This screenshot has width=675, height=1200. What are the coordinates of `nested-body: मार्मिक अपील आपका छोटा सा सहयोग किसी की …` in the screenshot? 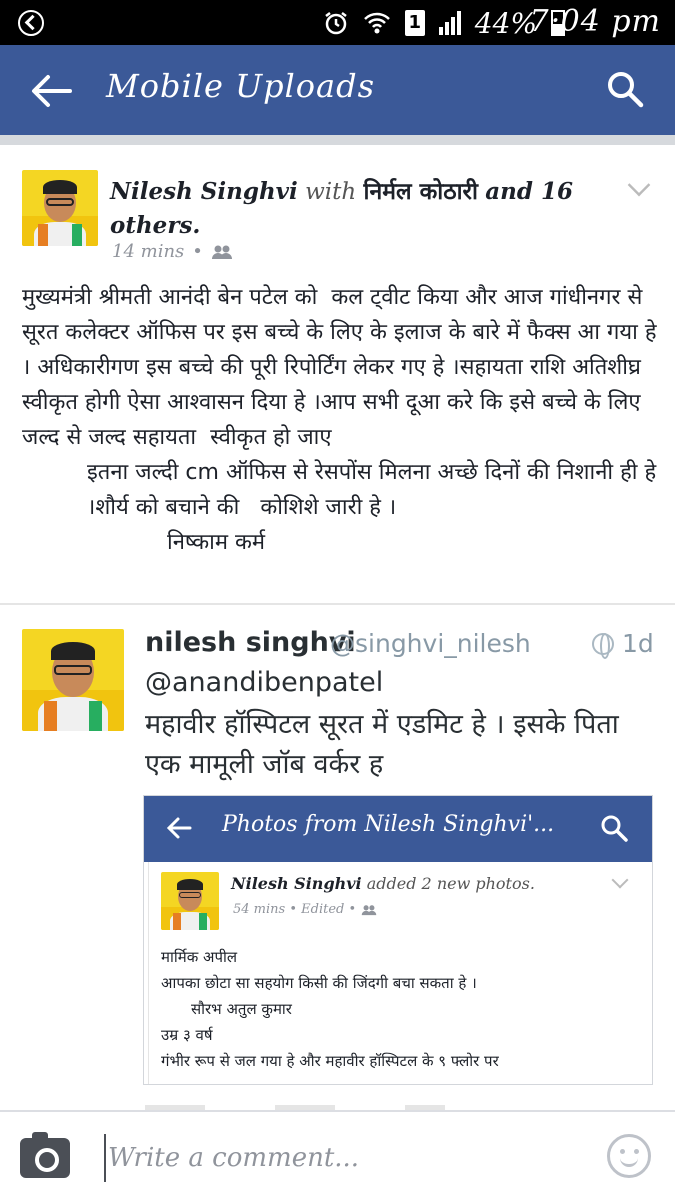 It's located at (401, 1009).